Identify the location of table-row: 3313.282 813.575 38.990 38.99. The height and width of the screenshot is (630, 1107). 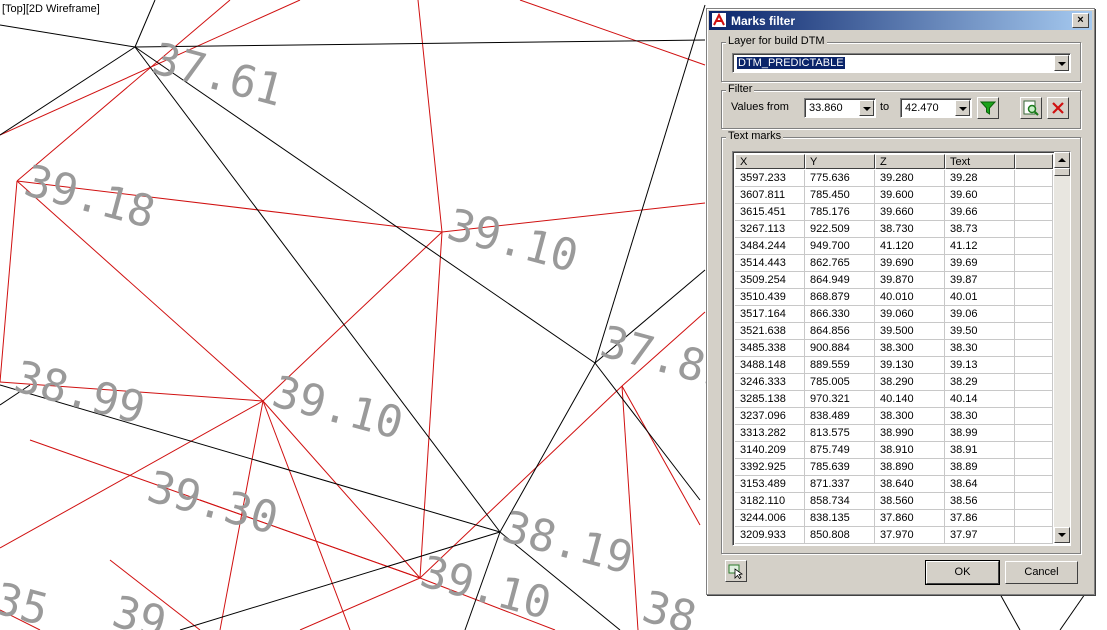
(894, 433).